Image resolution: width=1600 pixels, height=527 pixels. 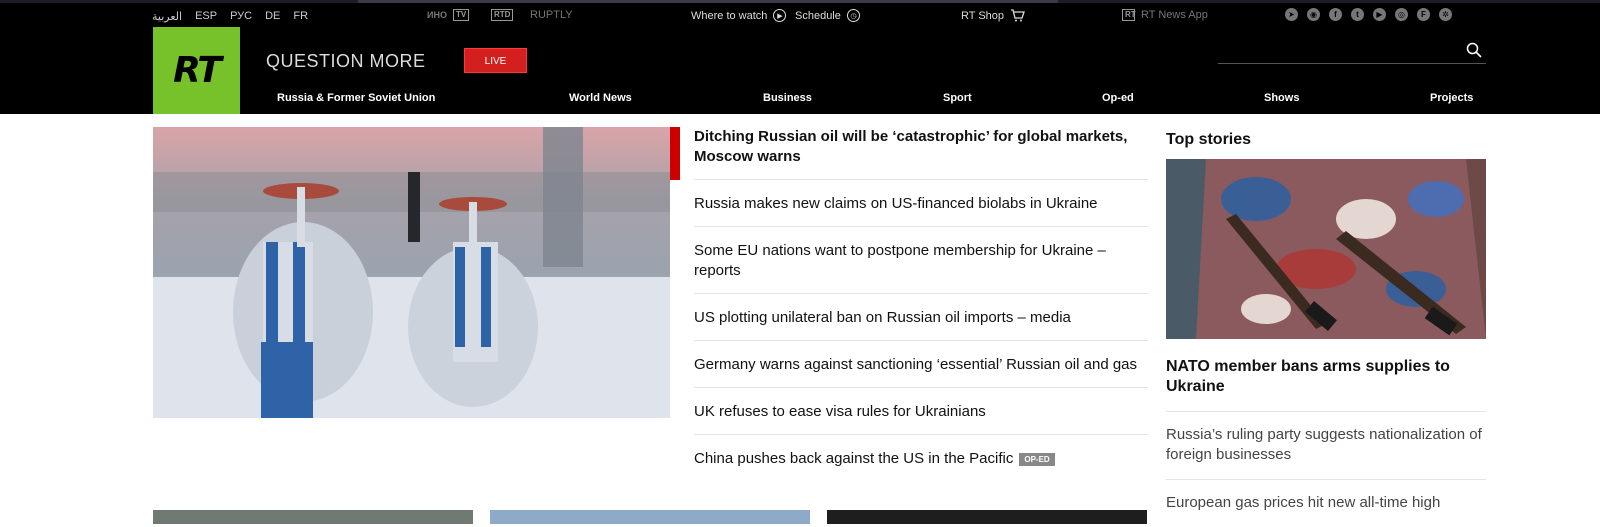 What do you see at coordinates (448, 15) in the screenshot?
I see `inotv-link: ИНО TV` at bounding box center [448, 15].